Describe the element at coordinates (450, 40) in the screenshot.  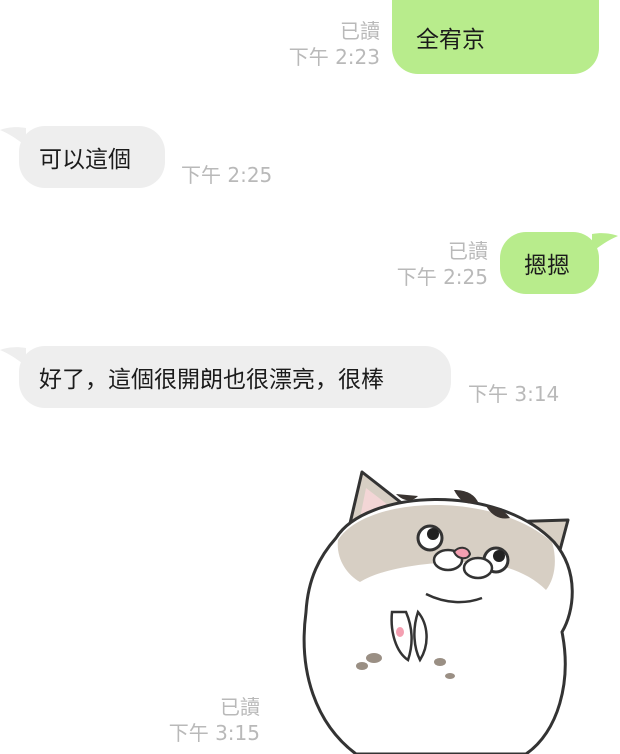
I see `message-text: 全宥京` at that location.